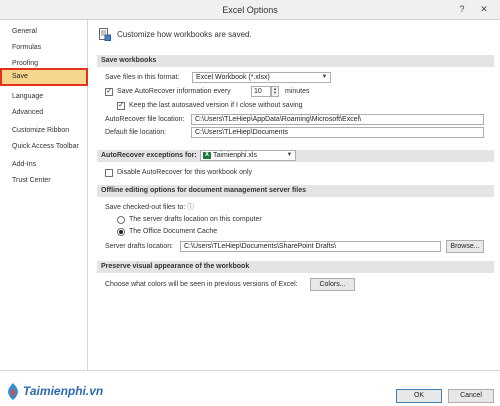 The width and height of the screenshot is (500, 406). What do you see at coordinates (207, 155) in the screenshot?
I see `excel-icon: X` at bounding box center [207, 155].